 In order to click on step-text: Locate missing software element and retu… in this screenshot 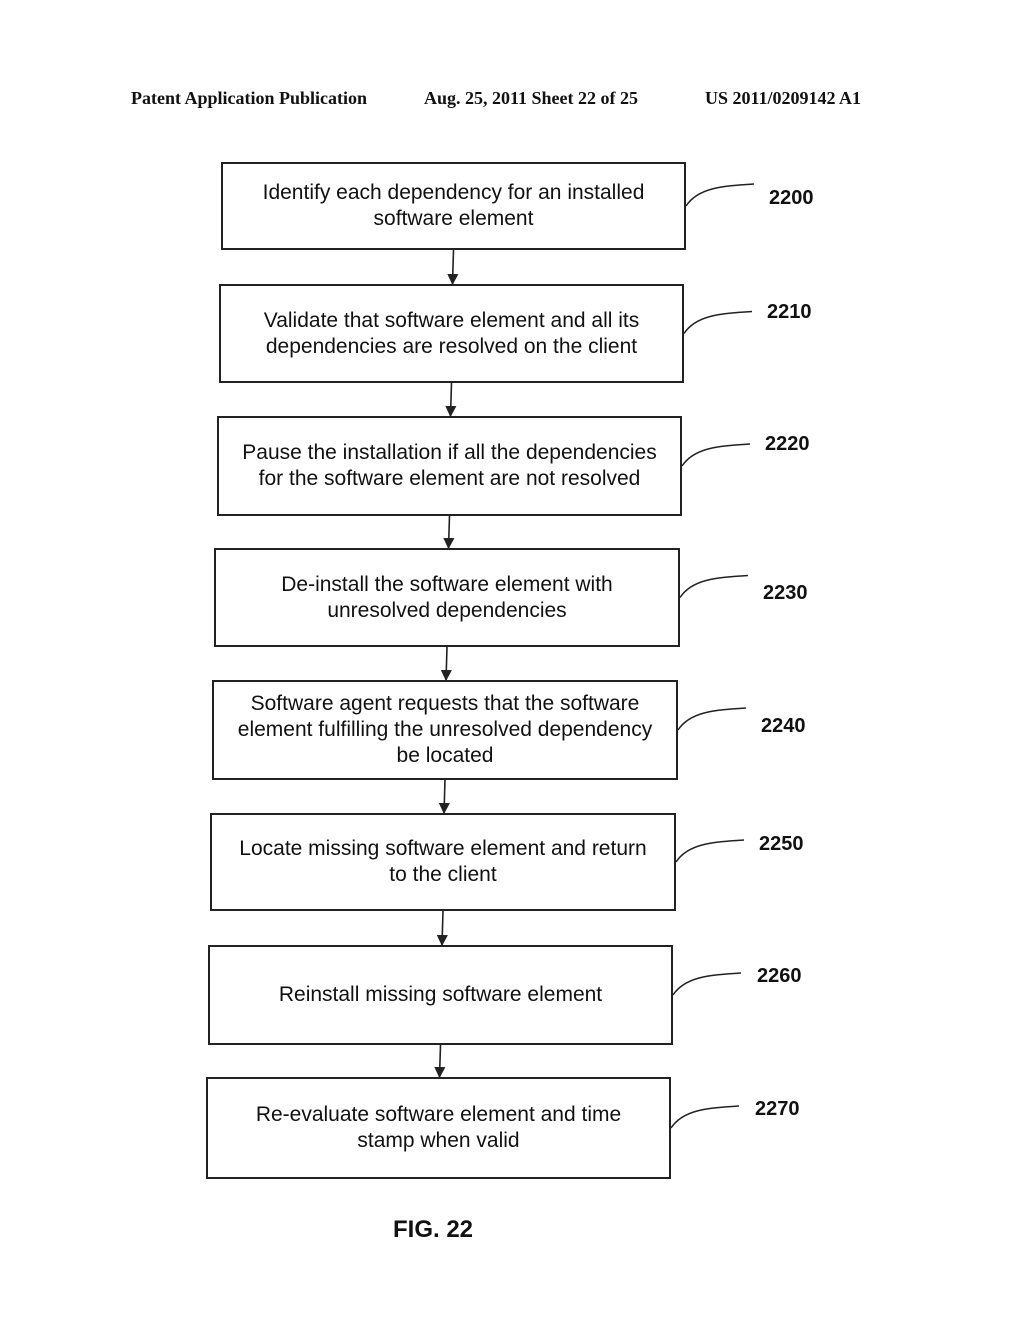, I will do `click(443, 861)`.